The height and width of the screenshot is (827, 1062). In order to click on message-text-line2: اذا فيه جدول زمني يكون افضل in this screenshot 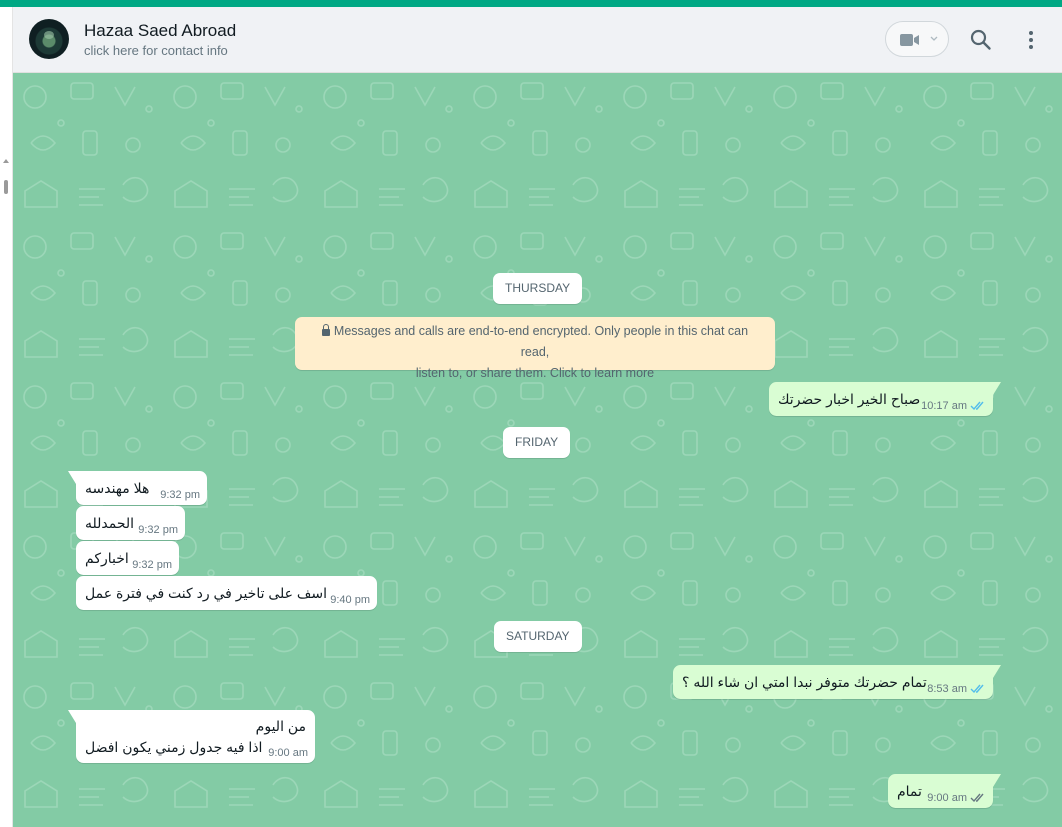, I will do `click(174, 747)`.